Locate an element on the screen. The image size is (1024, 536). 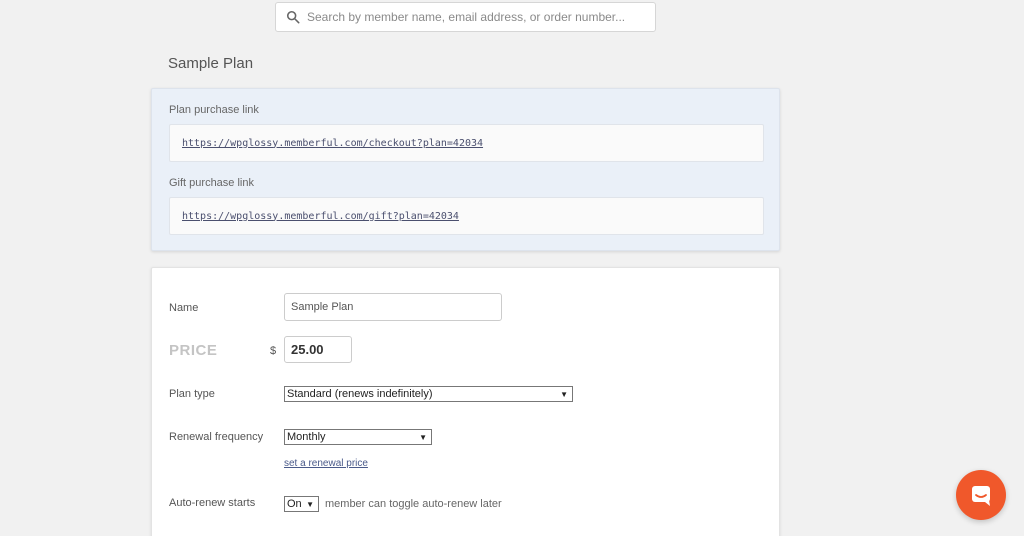
renewal-frequency-select: Monthly ▼ is located at coordinates (358, 437).